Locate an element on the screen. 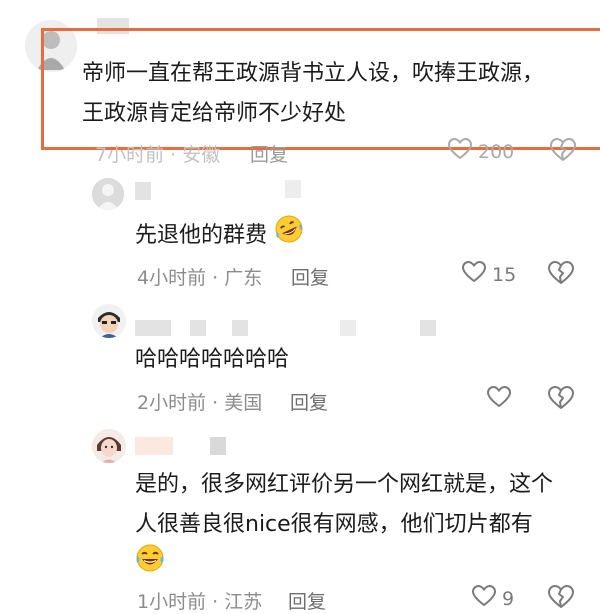 This screenshot has width=600, height=614. like-button is located at coordinates (501, 399).